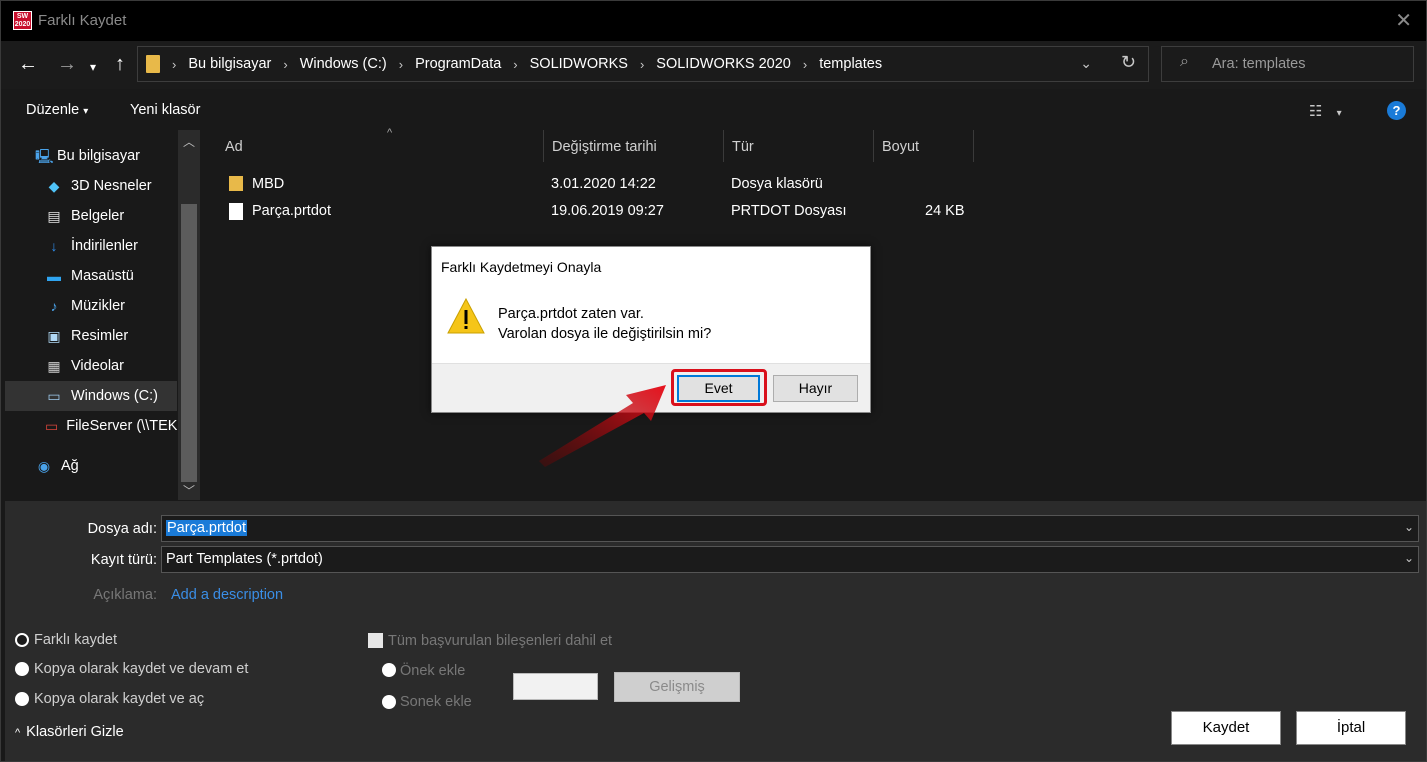 This screenshot has width=1427, height=762. What do you see at coordinates (100, 336) in the screenshot?
I see `sidebar-item-label: Resimler` at bounding box center [100, 336].